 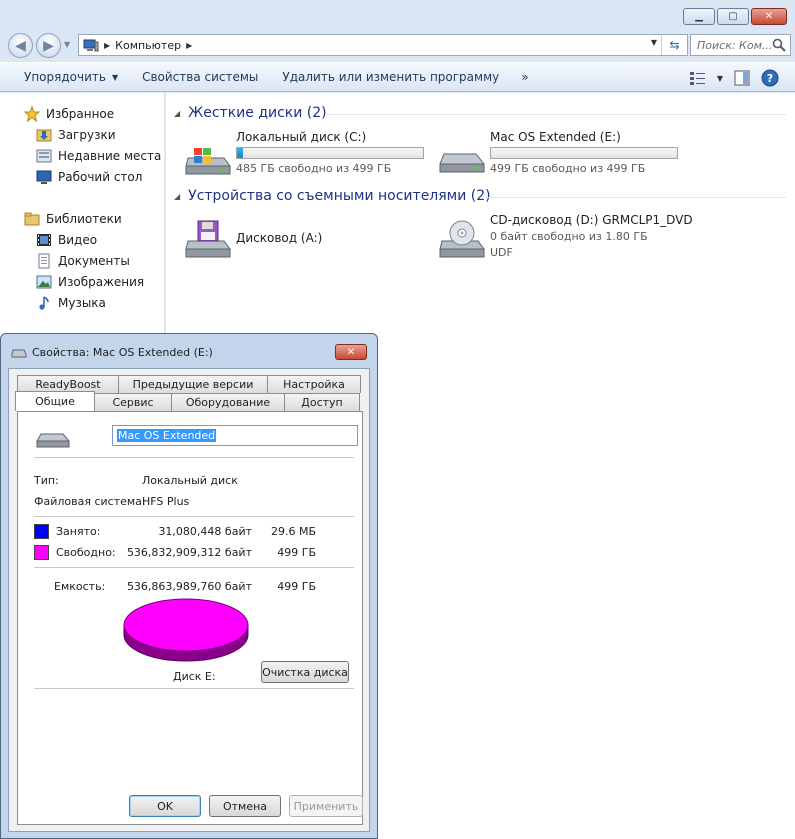 What do you see at coordinates (769, 16) in the screenshot?
I see `close-button: ✕` at bounding box center [769, 16].